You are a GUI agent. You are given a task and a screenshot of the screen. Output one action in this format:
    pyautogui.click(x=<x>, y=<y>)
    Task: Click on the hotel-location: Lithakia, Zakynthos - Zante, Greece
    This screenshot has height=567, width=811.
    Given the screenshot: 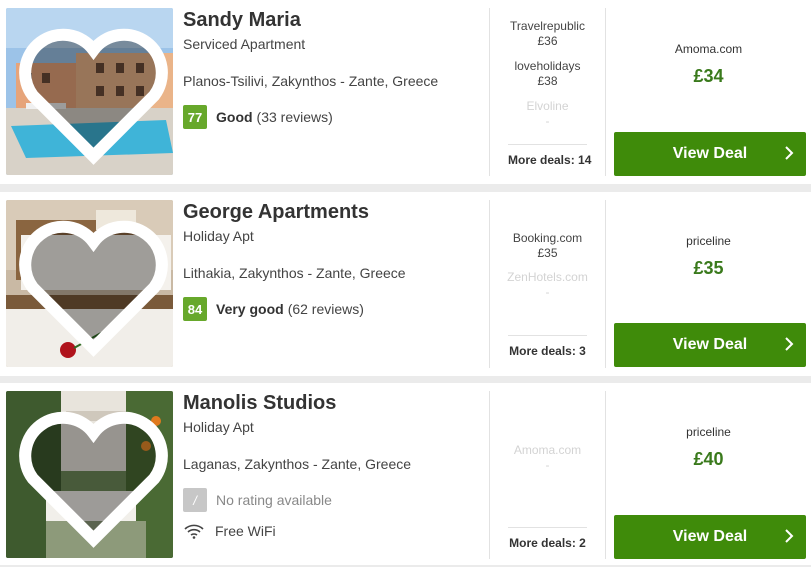 What is the action you would take?
    pyautogui.click(x=294, y=273)
    